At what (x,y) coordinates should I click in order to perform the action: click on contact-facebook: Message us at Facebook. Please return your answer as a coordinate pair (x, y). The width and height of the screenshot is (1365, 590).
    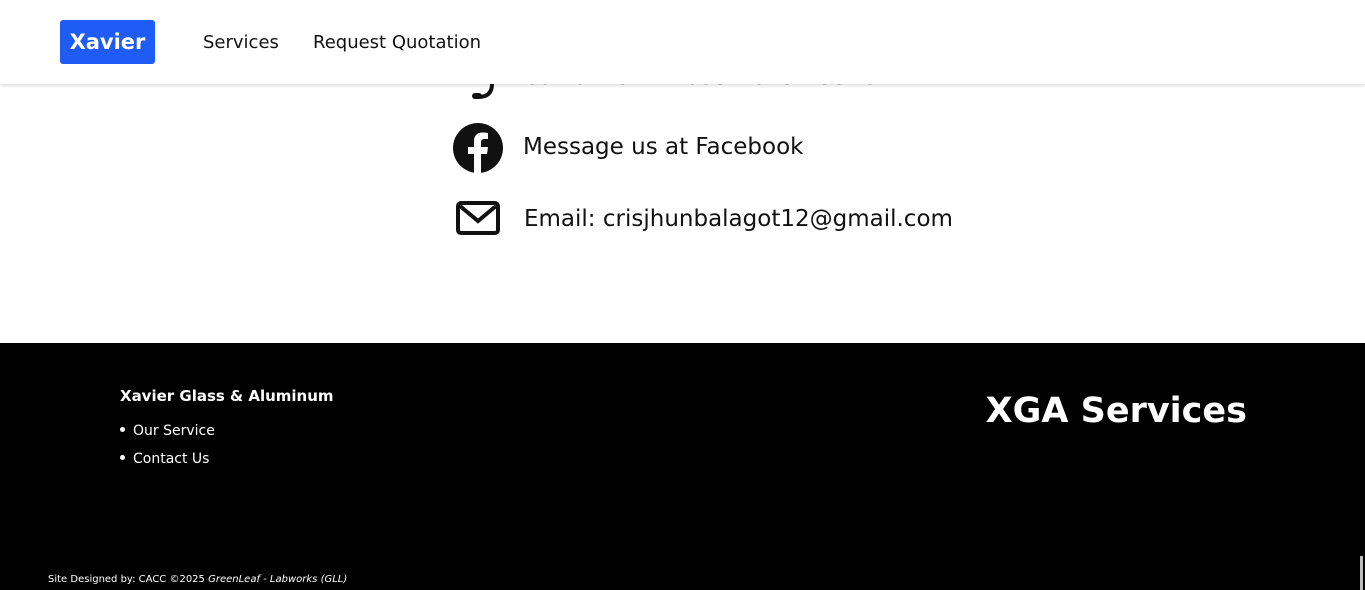
    Looking at the image, I should click on (762, 148).